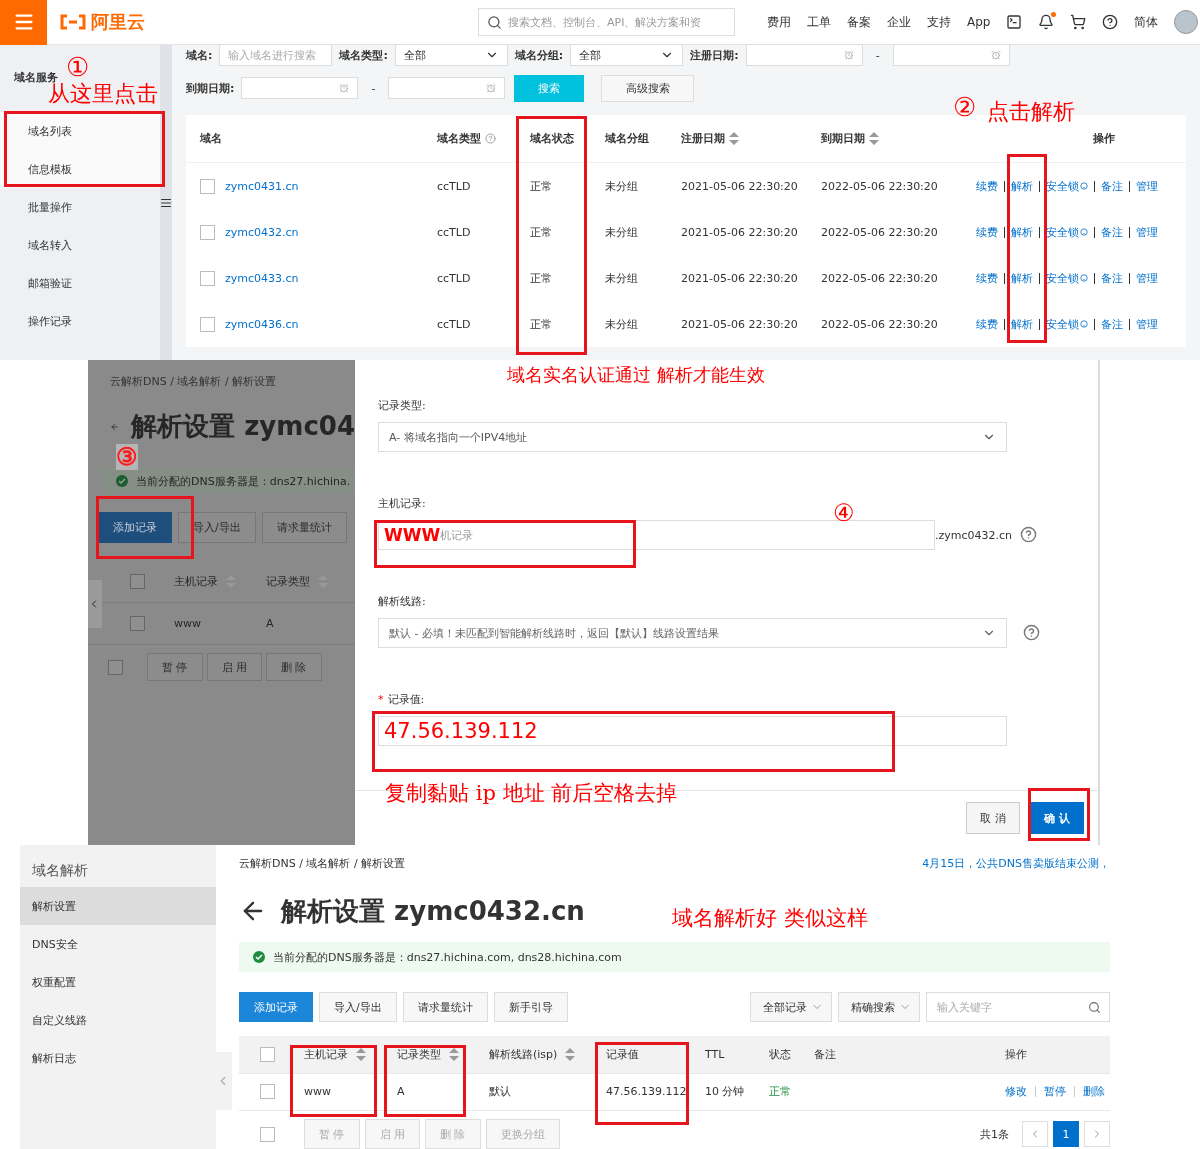  What do you see at coordinates (648, 88) in the screenshot?
I see `advanced-search-button: 高级搜索` at bounding box center [648, 88].